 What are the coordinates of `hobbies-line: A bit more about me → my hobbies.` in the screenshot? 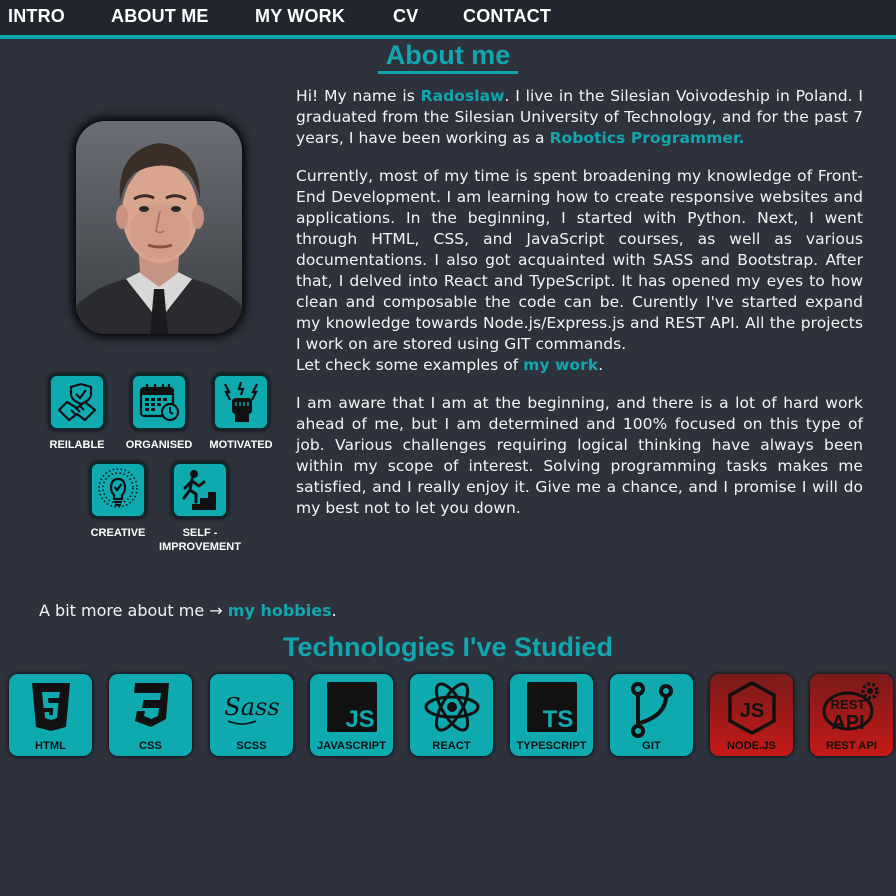 It's located at (188, 610).